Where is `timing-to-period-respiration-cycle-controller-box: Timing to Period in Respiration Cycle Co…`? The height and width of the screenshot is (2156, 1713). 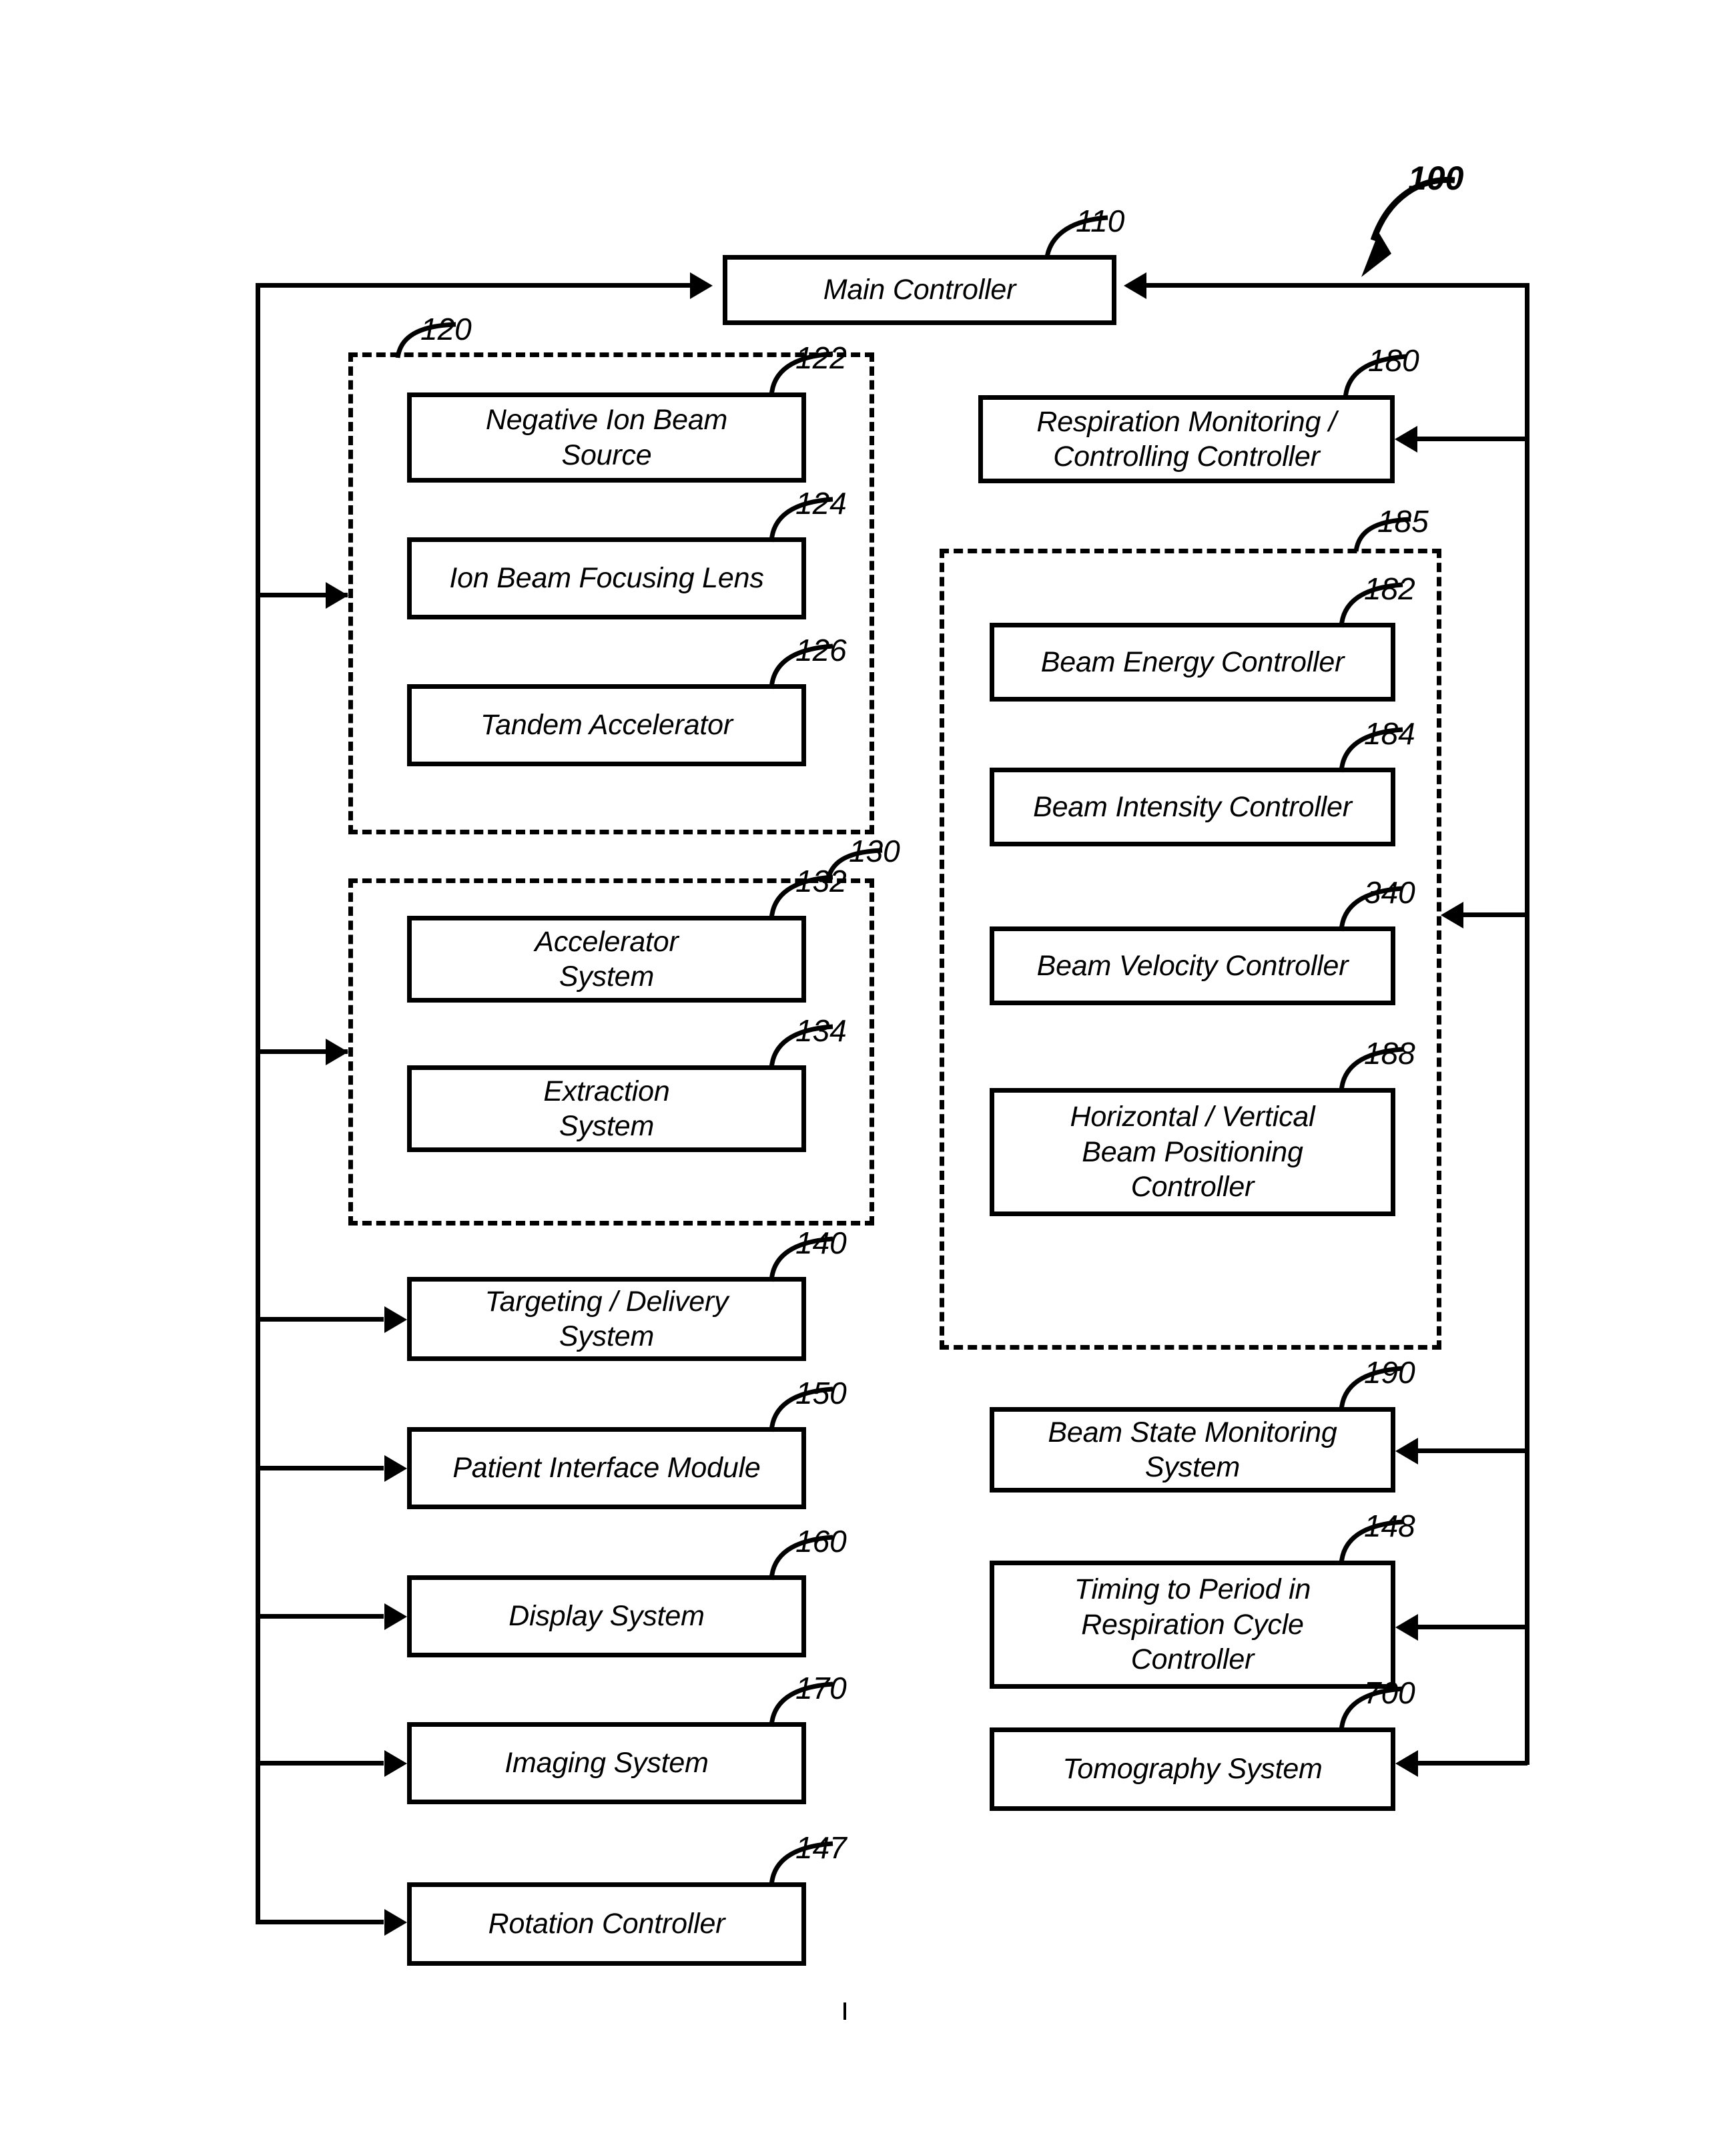 timing-to-period-respiration-cycle-controller-box: Timing to Period in Respiration Cycle Co… is located at coordinates (1192, 1625).